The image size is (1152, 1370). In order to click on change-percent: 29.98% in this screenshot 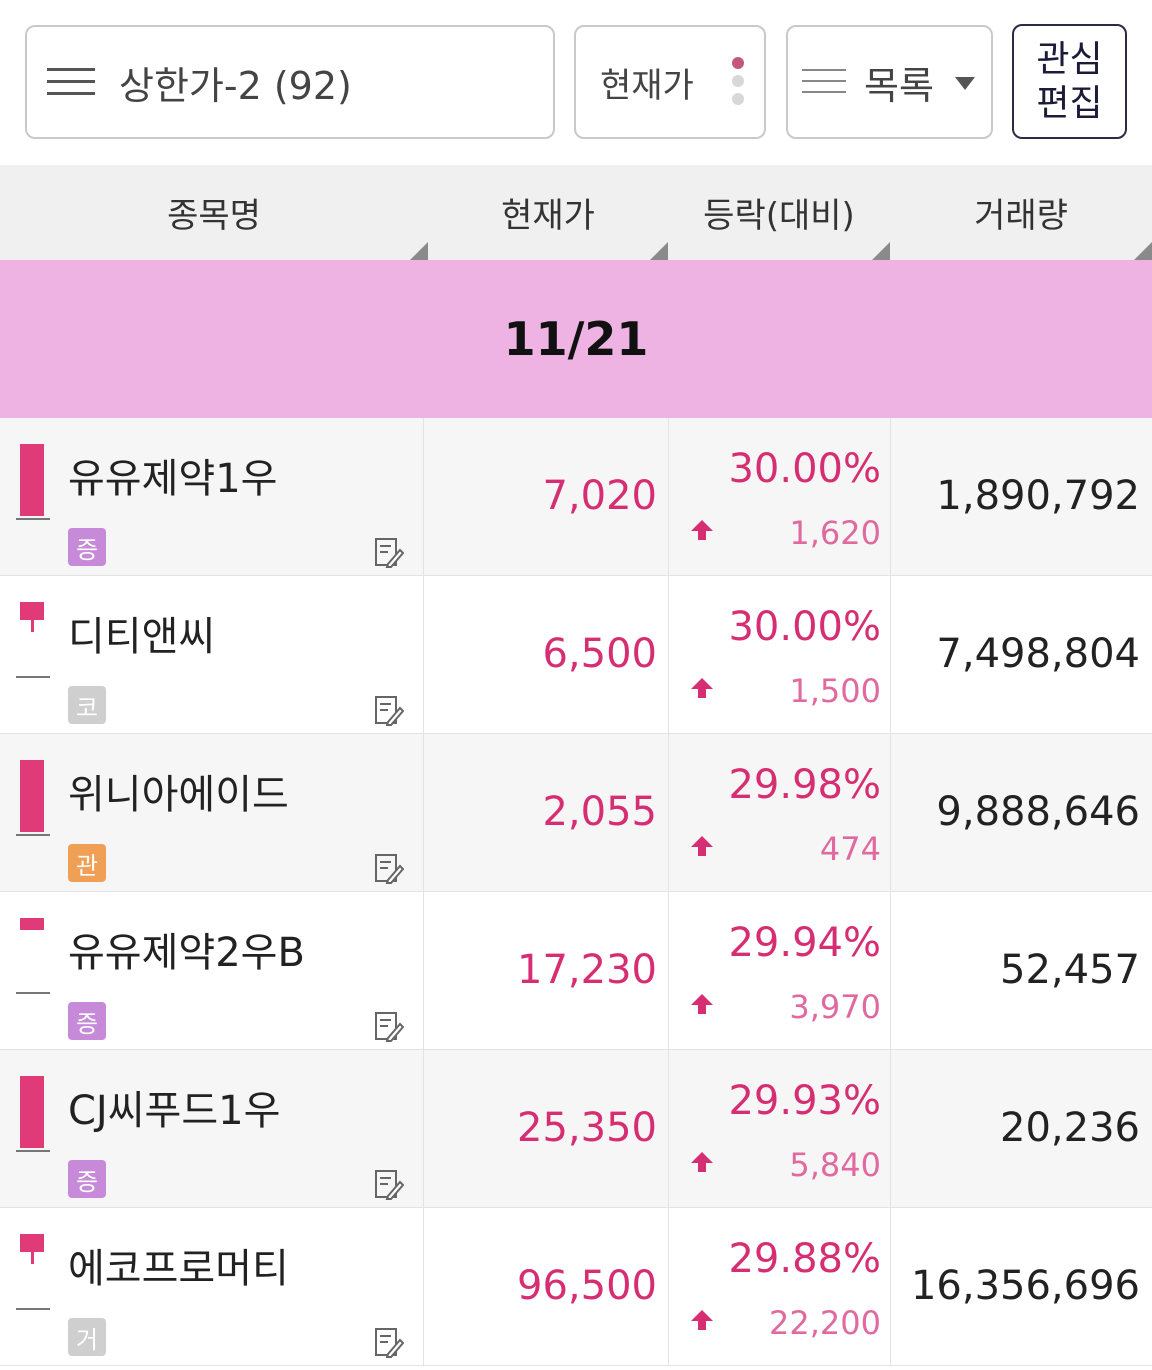, I will do `click(804, 785)`.